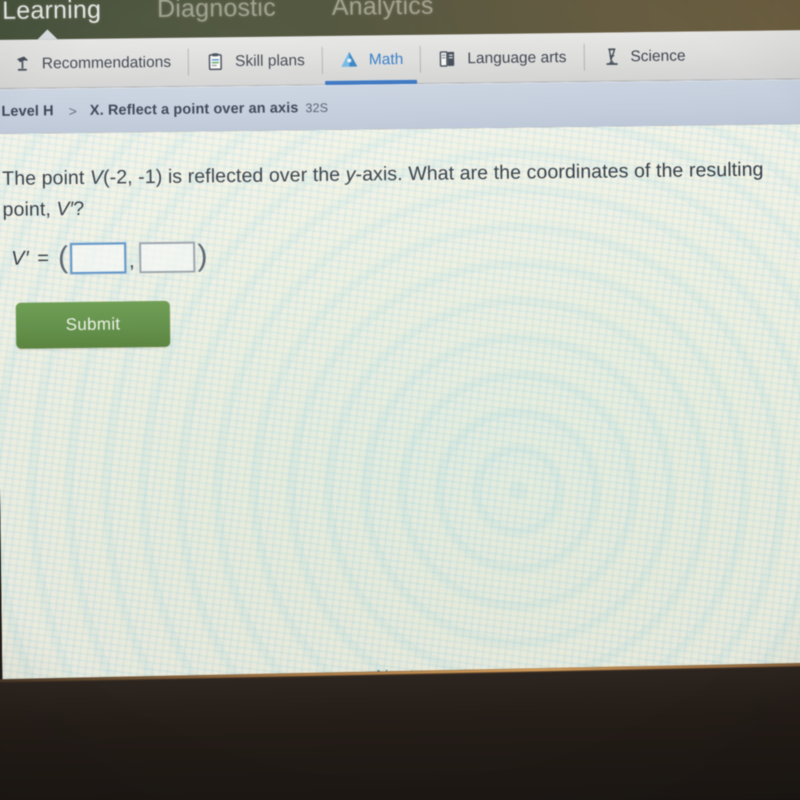  What do you see at coordinates (610, 56) in the screenshot?
I see `microscope-icon` at bounding box center [610, 56].